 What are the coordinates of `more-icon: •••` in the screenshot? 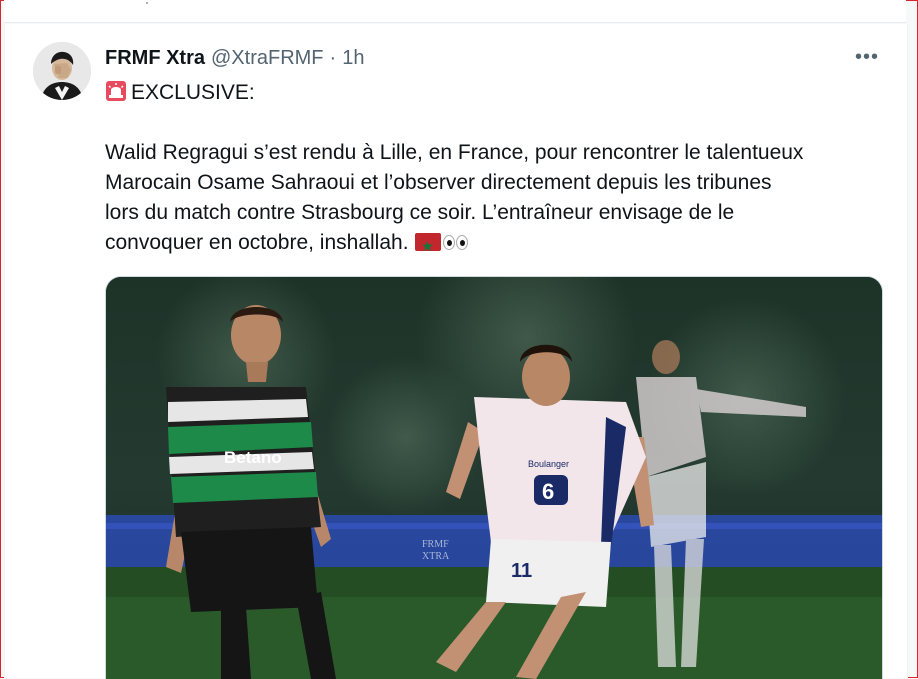 It's located at (867, 57).